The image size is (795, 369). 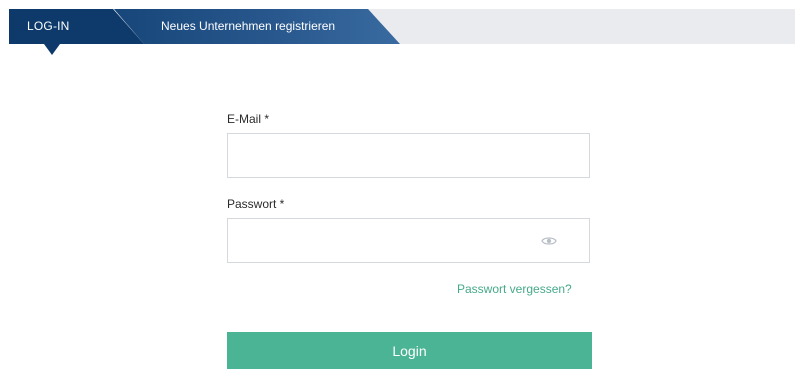 I want to click on email-label: E-Mail *, so click(x=248, y=119).